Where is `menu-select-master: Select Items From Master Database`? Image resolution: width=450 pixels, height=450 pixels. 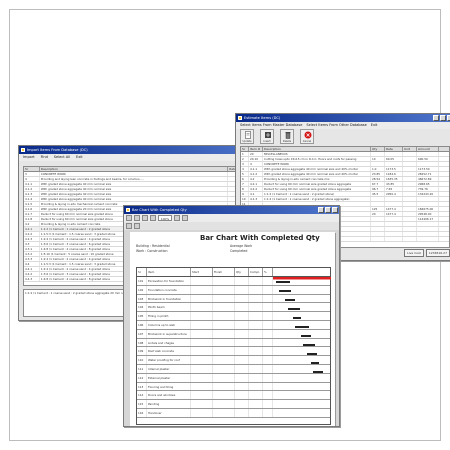 menu-select-master: Select Items From Master Database is located at coordinates (271, 125).